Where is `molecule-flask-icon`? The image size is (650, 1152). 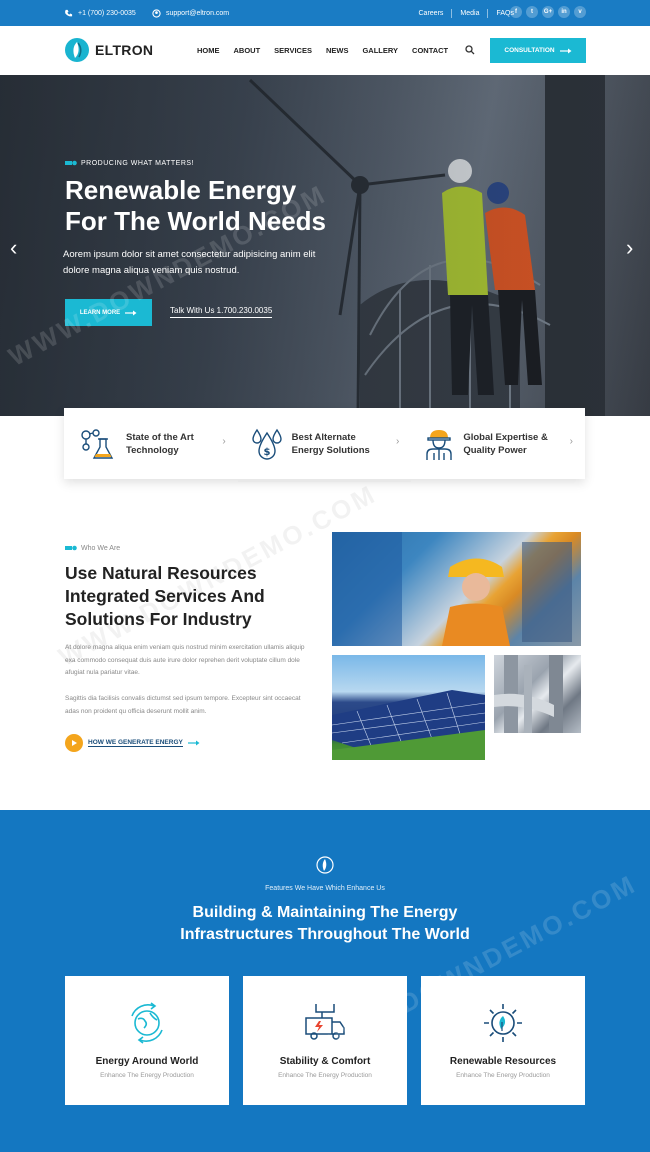 molecule-flask-icon is located at coordinates (97, 443).